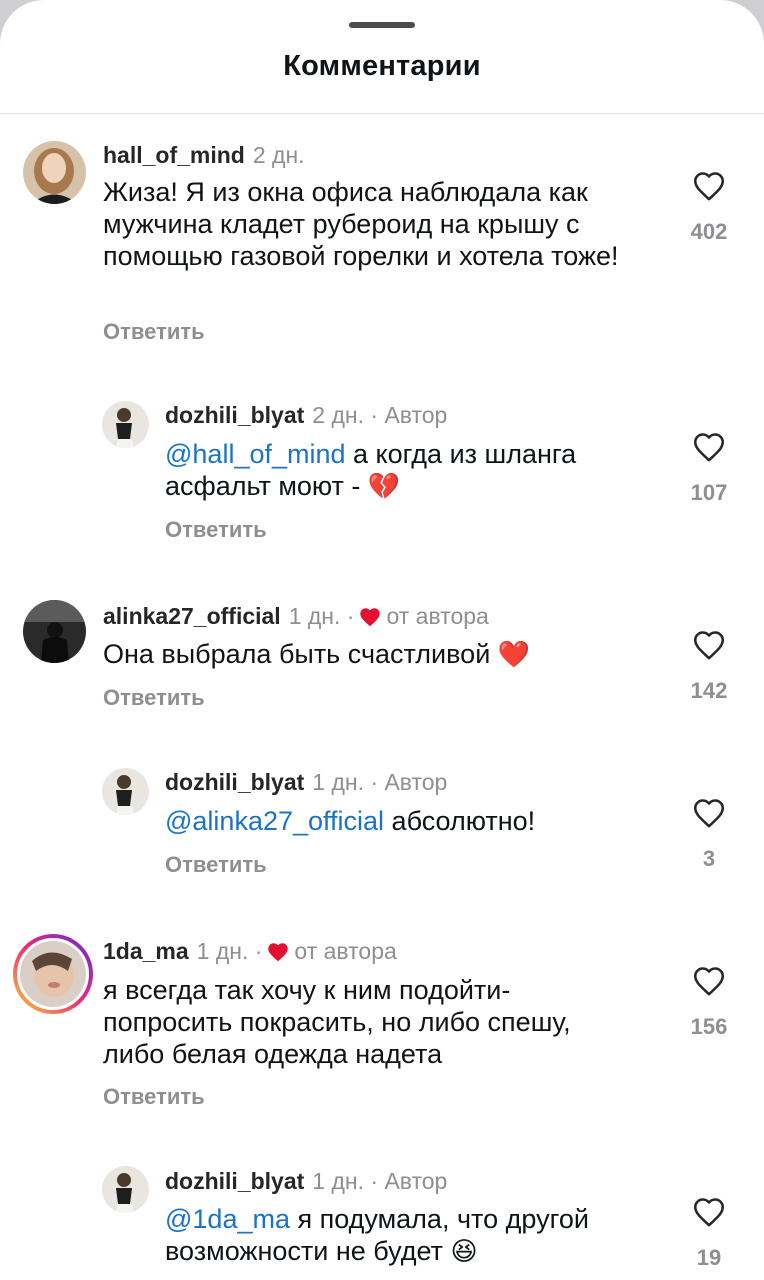  I want to click on like-button: 402, so click(709, 207).